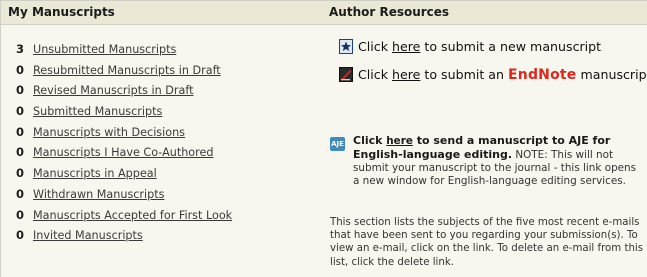 The height and width of the screenshot is (277, 647). Describe the element at coordinates (511, 46) in the screenshot. I see `submit-new-suffix: to submit a new manuscript` at that location.